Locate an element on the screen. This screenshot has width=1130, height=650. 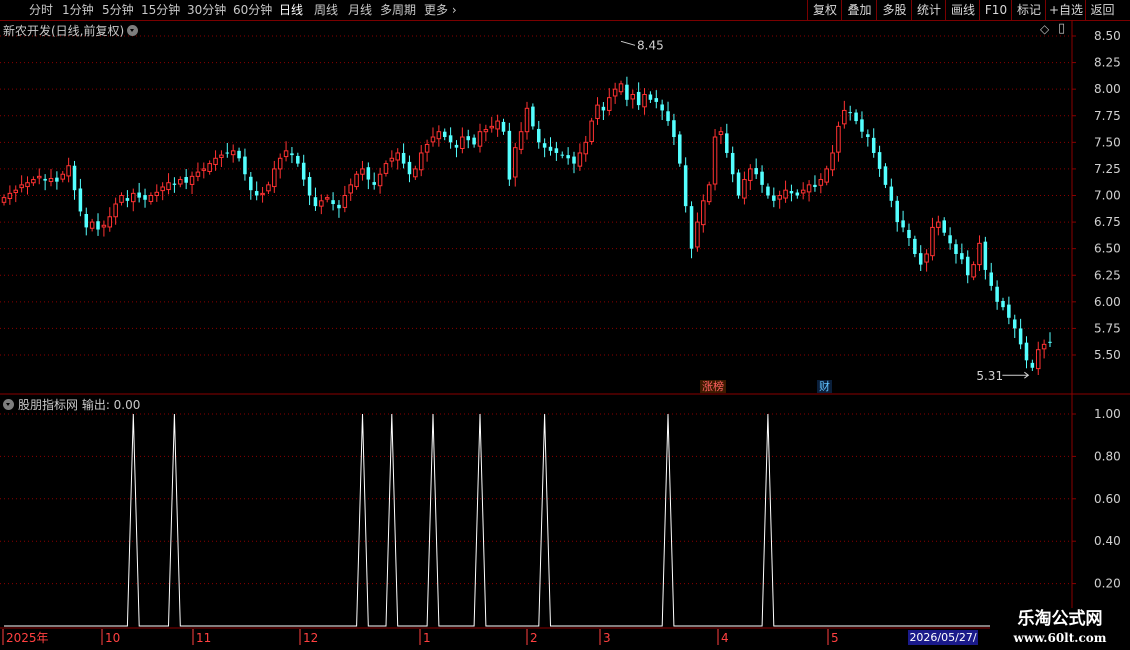
y-tick-label-5: 7.25 is located at coordinates (1107, 169).